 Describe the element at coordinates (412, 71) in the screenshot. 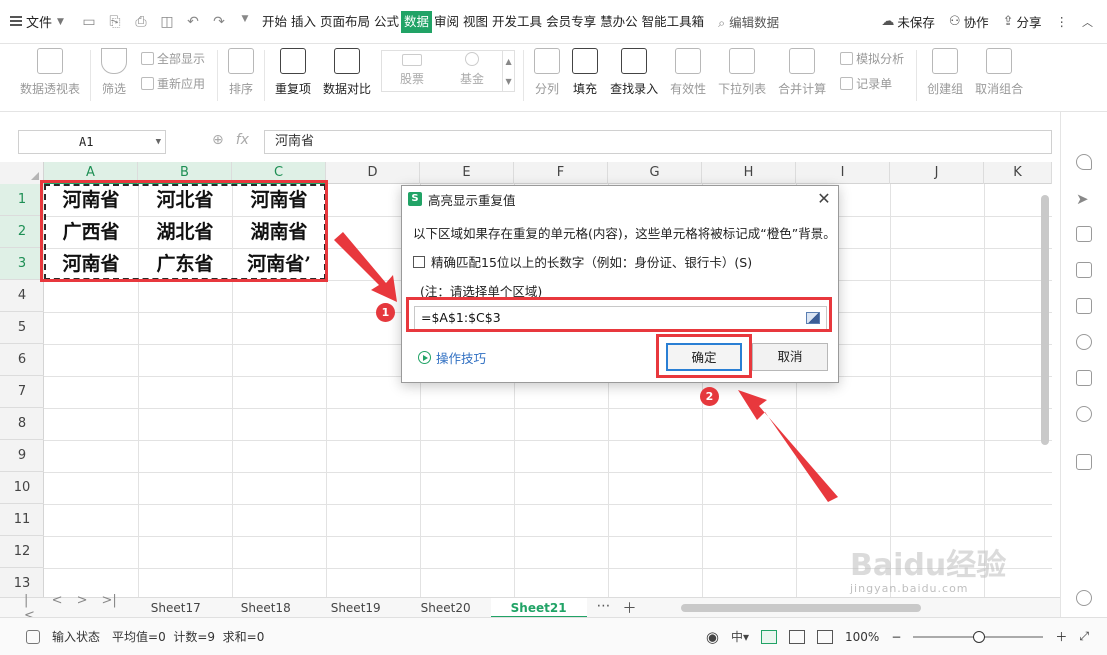

I see `stock-button: 股票` at that location.